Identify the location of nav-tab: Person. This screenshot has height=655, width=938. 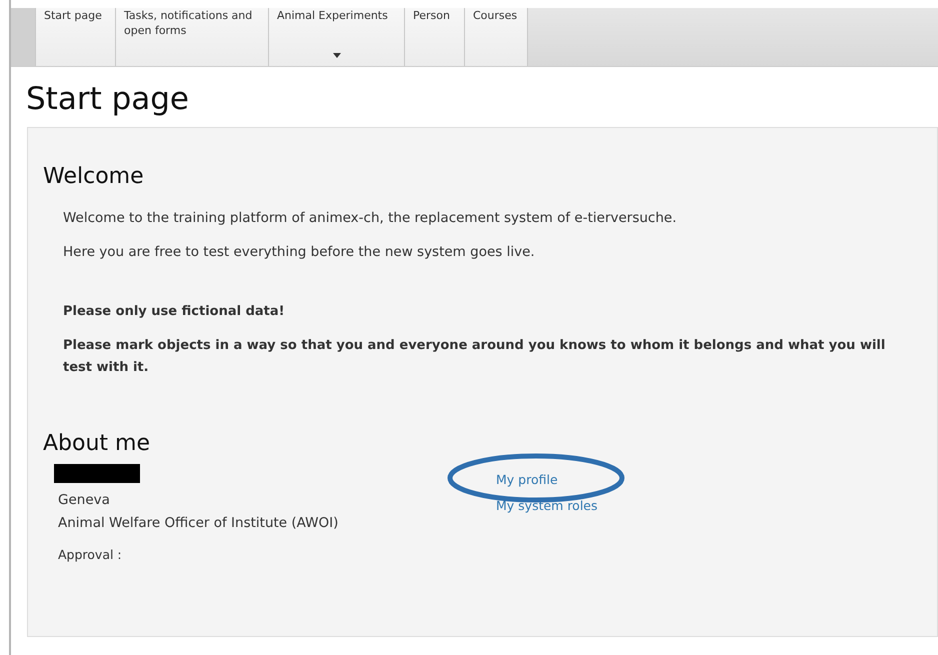
(434, 37).